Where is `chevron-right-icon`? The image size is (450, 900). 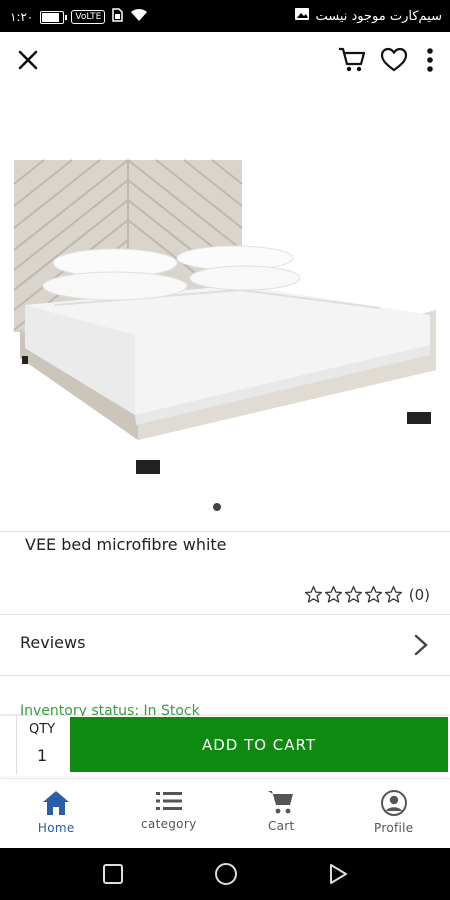 chevron-right-icon is located at coordinates (421, 645).